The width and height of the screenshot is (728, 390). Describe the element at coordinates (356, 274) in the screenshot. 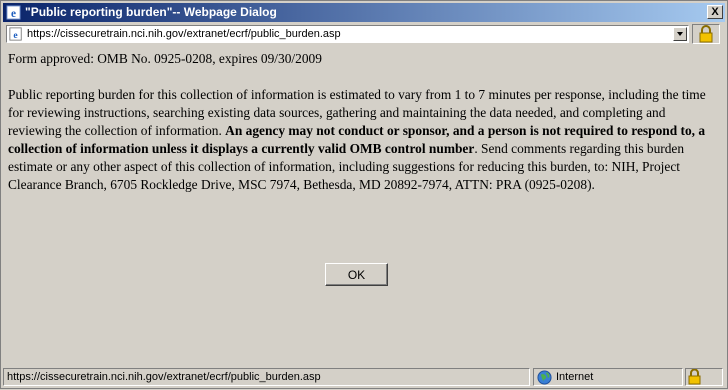

I see `ok-button: OK` at that location.